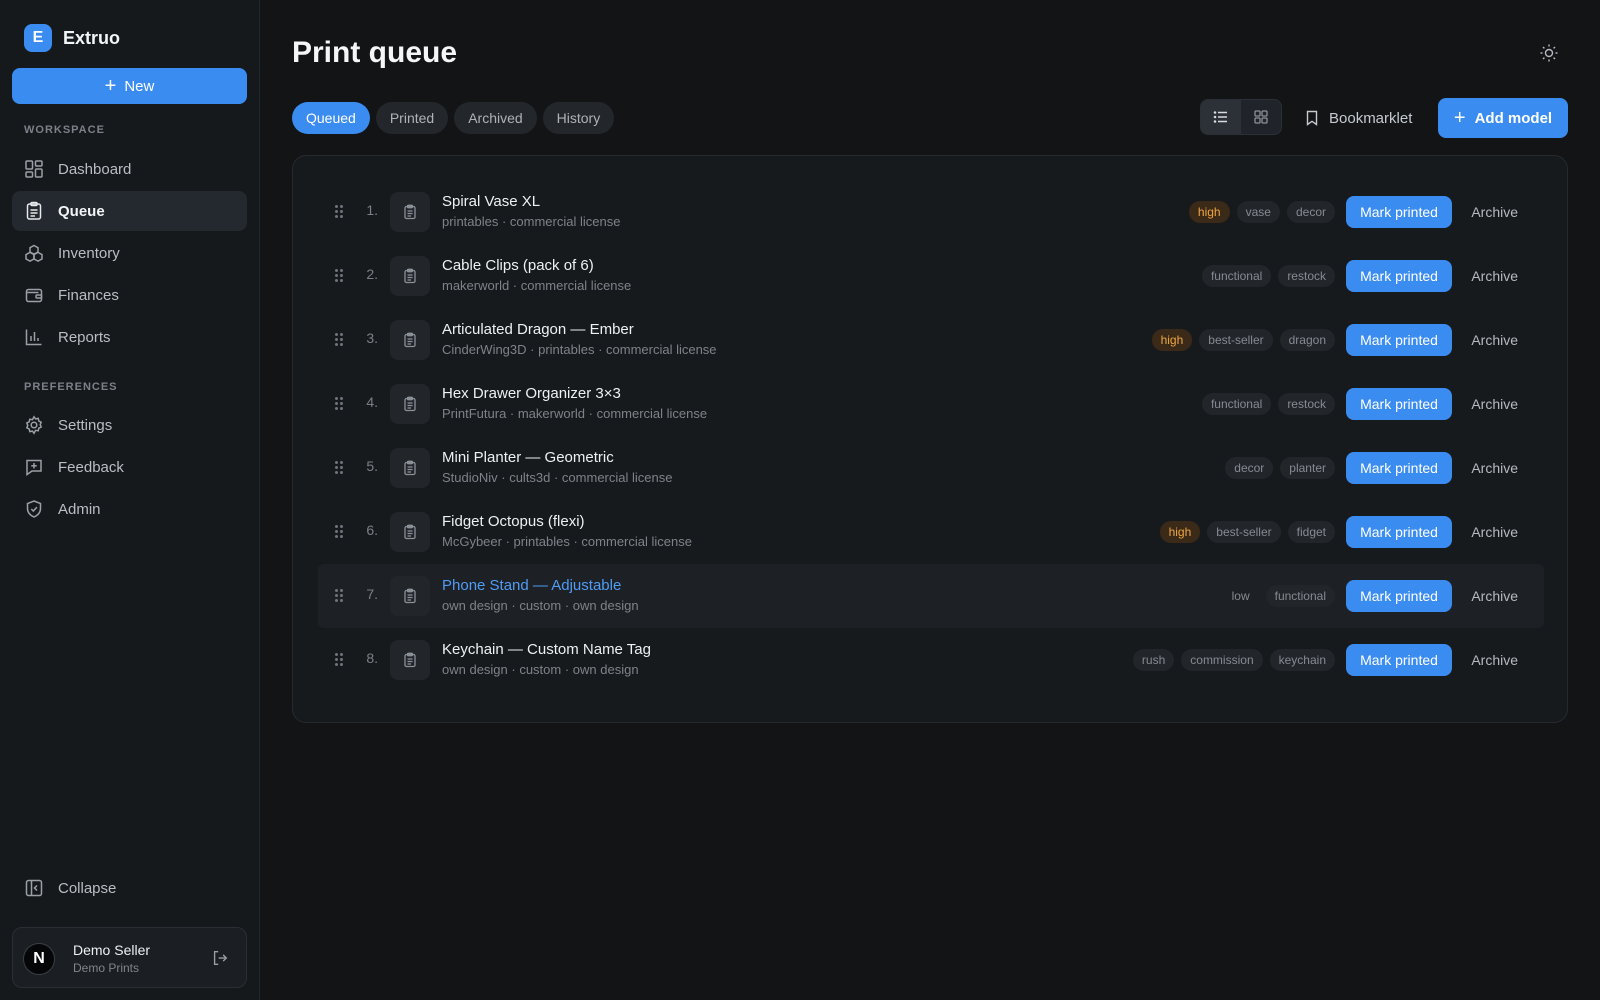 Image resolution: width=1600 pixels, height=1000 pixels. What do you see at coordinates (1371, 118) in the screenshot?
I see `bookmarklet-label: Bookmarklet` at bounding box center [1371, 118].